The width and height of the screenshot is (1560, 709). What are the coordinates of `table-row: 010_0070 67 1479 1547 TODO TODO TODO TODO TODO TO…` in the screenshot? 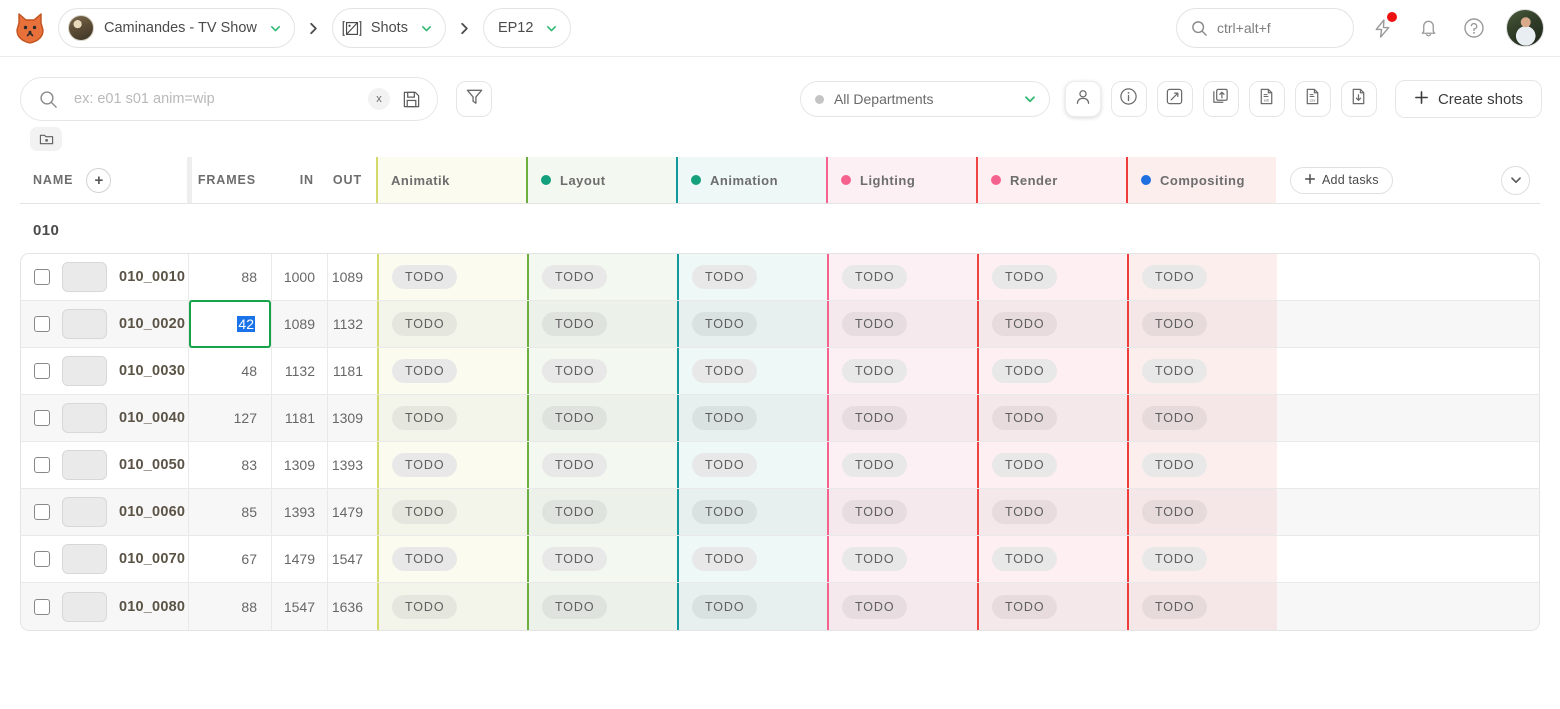 It's located at (780, 559).